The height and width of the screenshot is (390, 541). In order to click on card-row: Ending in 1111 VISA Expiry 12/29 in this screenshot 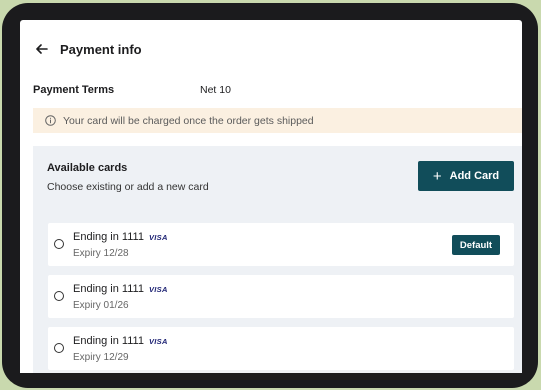, I will do `click(281, 348)`.